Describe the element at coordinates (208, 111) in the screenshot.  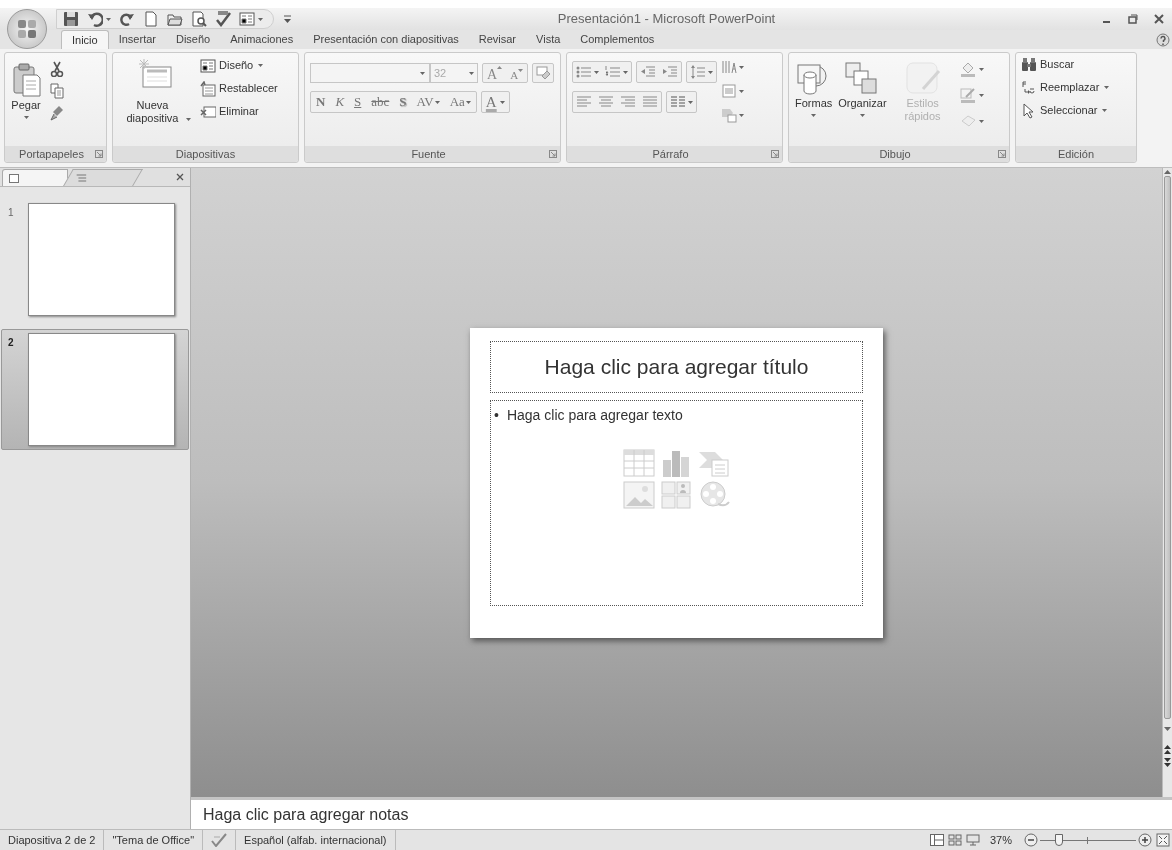
I see `delete-slide-icon` at that location.